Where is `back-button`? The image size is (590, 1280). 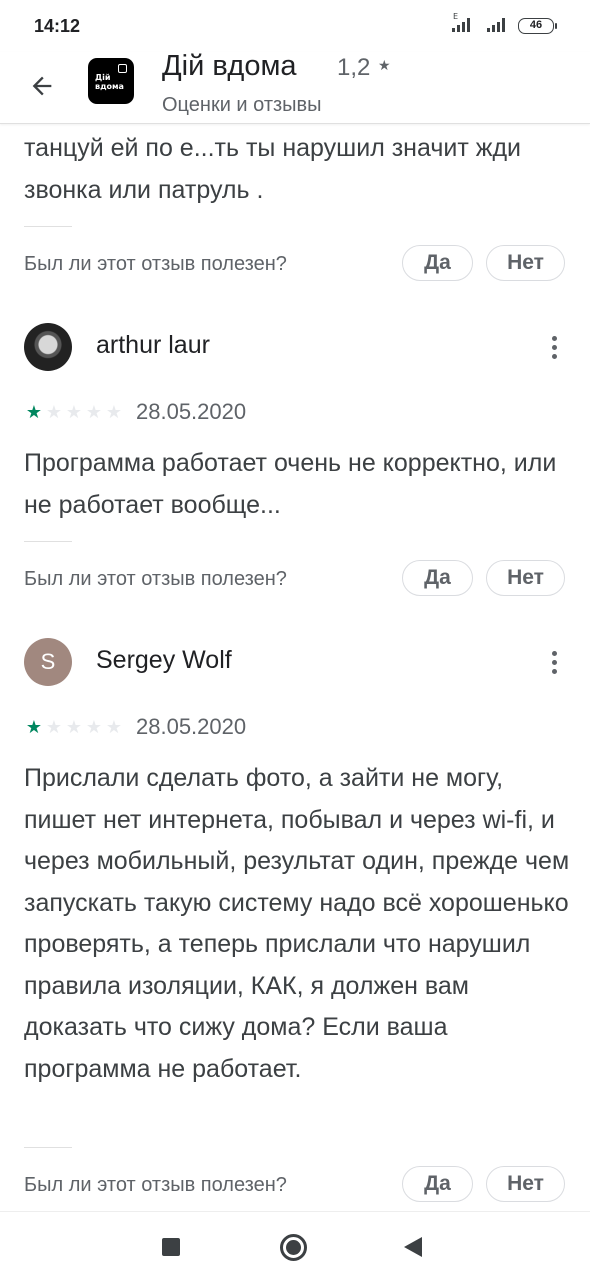 back-button is located at coordinates (42, 86).